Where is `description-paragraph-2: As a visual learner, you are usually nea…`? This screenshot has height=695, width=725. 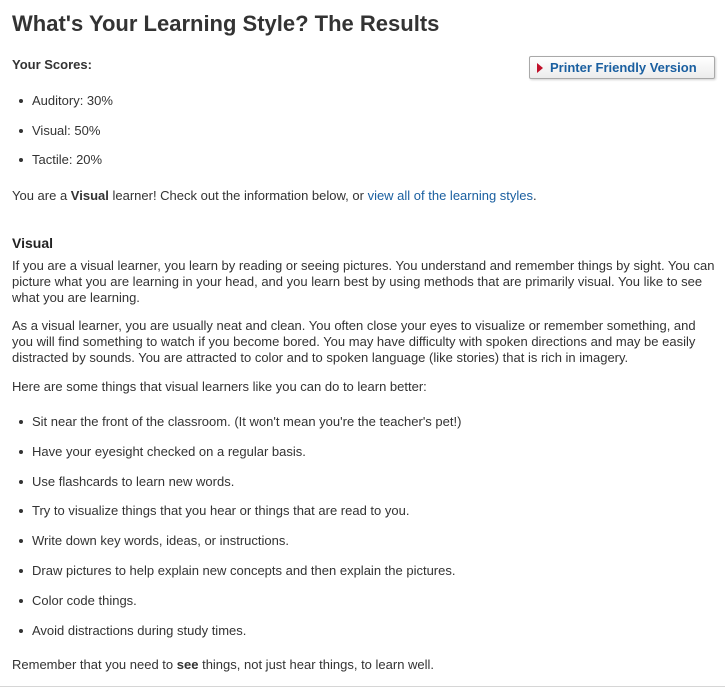
description-paragraph-2: As a visual learner, you are usually nea… is located at coordinates (354, 341).